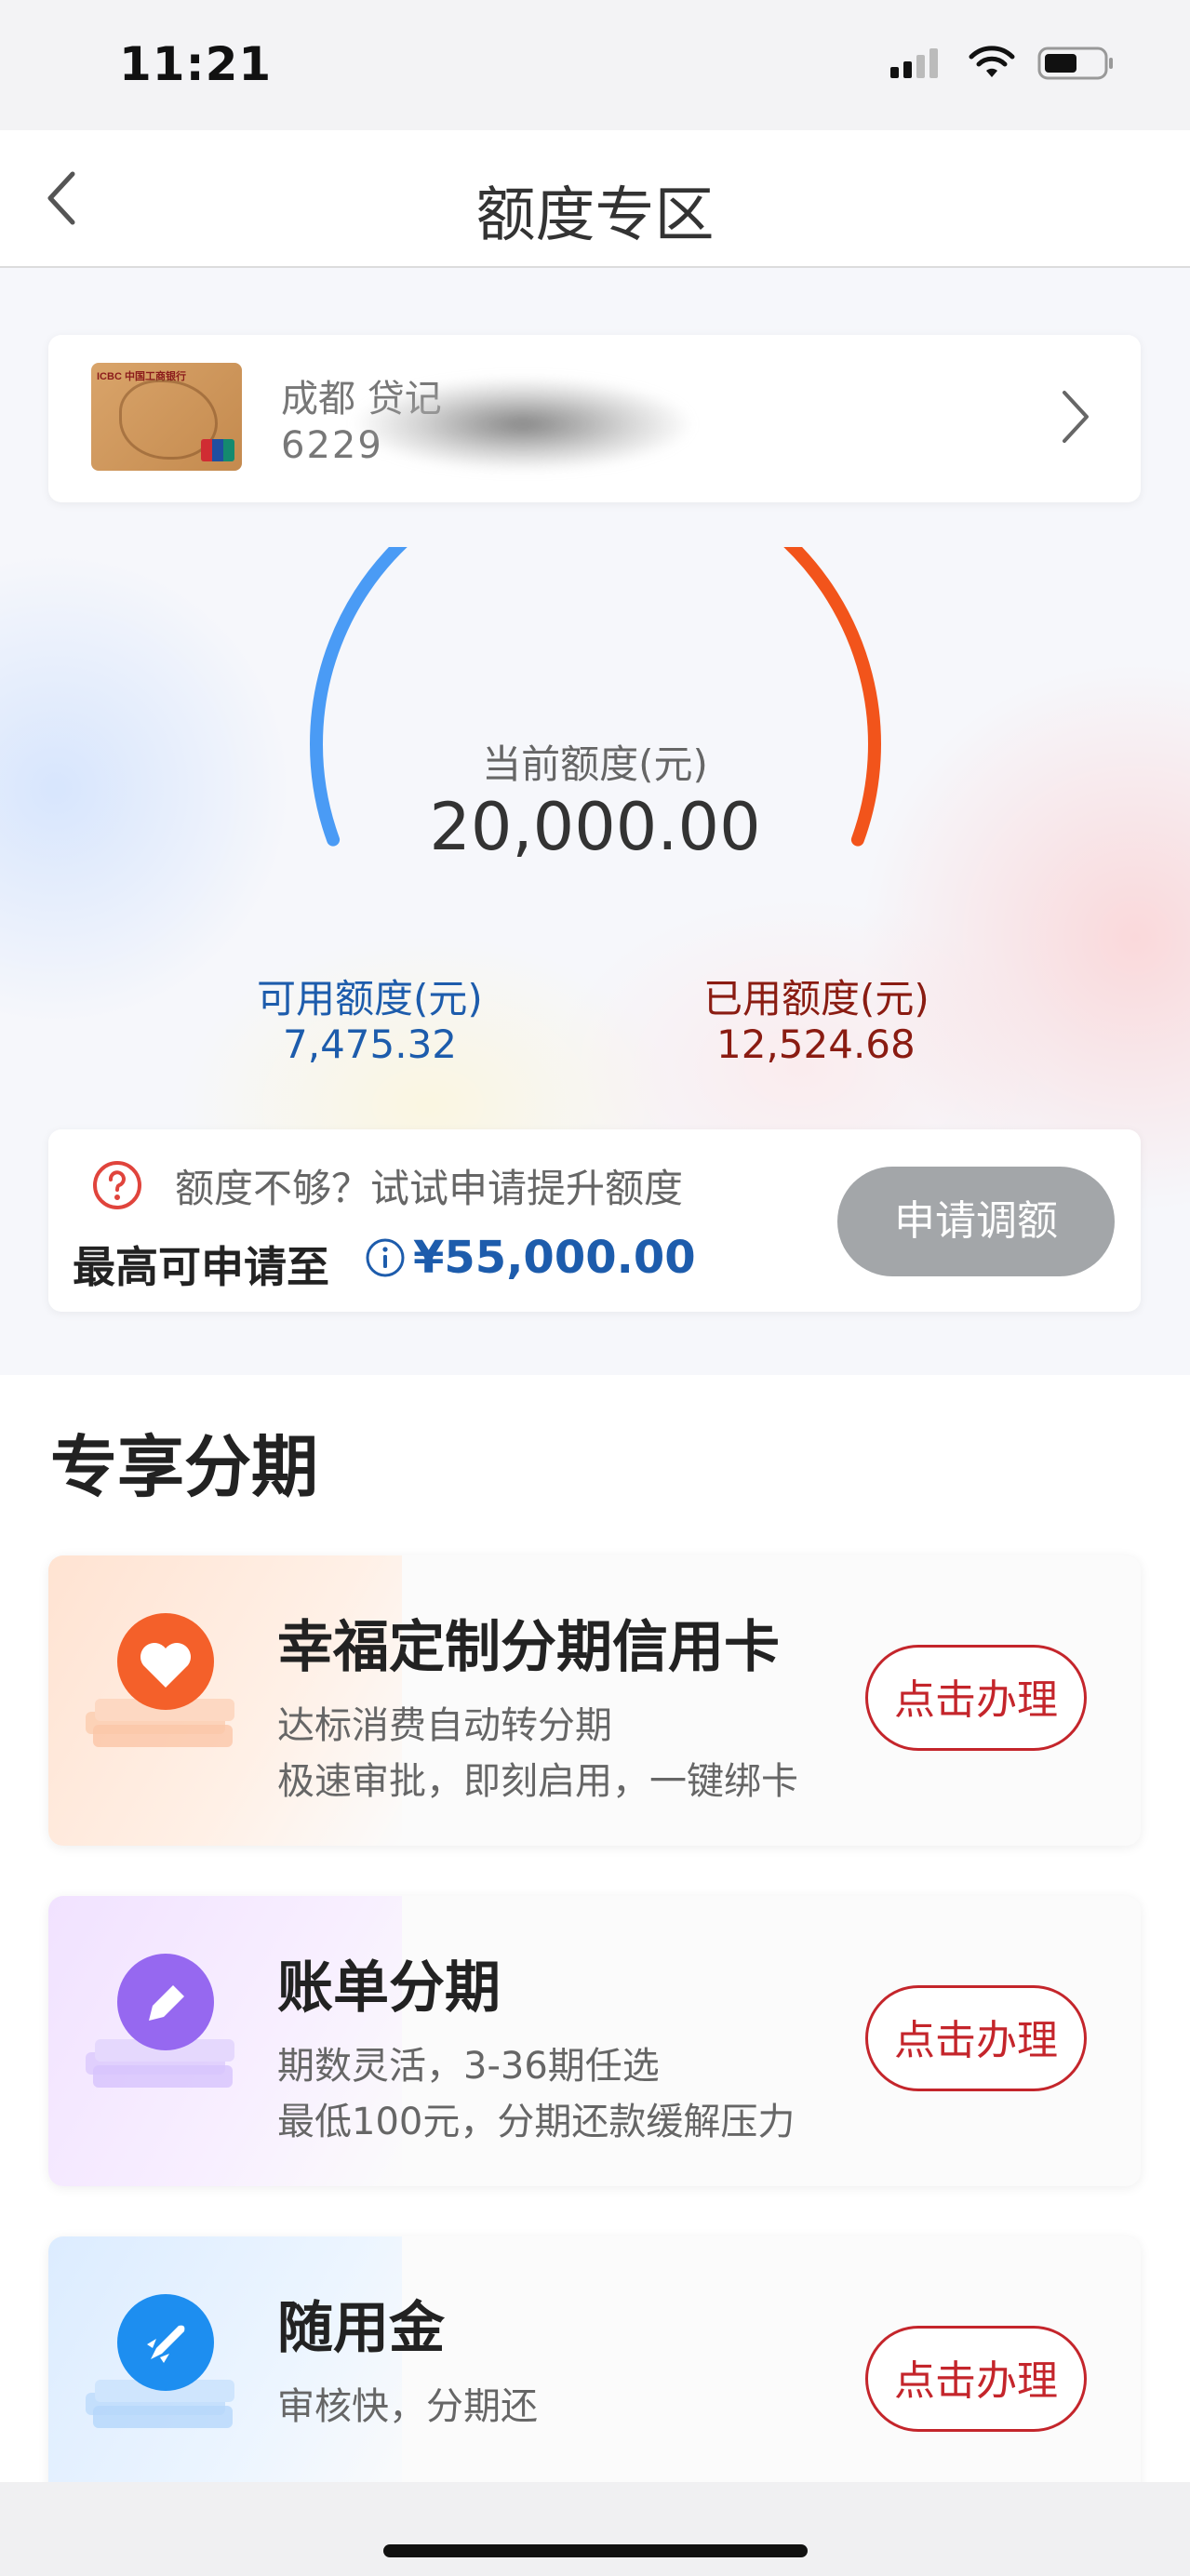 The image size is (1190, 2576). I want to click on quota-raise-box: 额度不够？试试申请提升额度 最高可申请至 ¥55,000.00 申请调额, so click(594, 1220).